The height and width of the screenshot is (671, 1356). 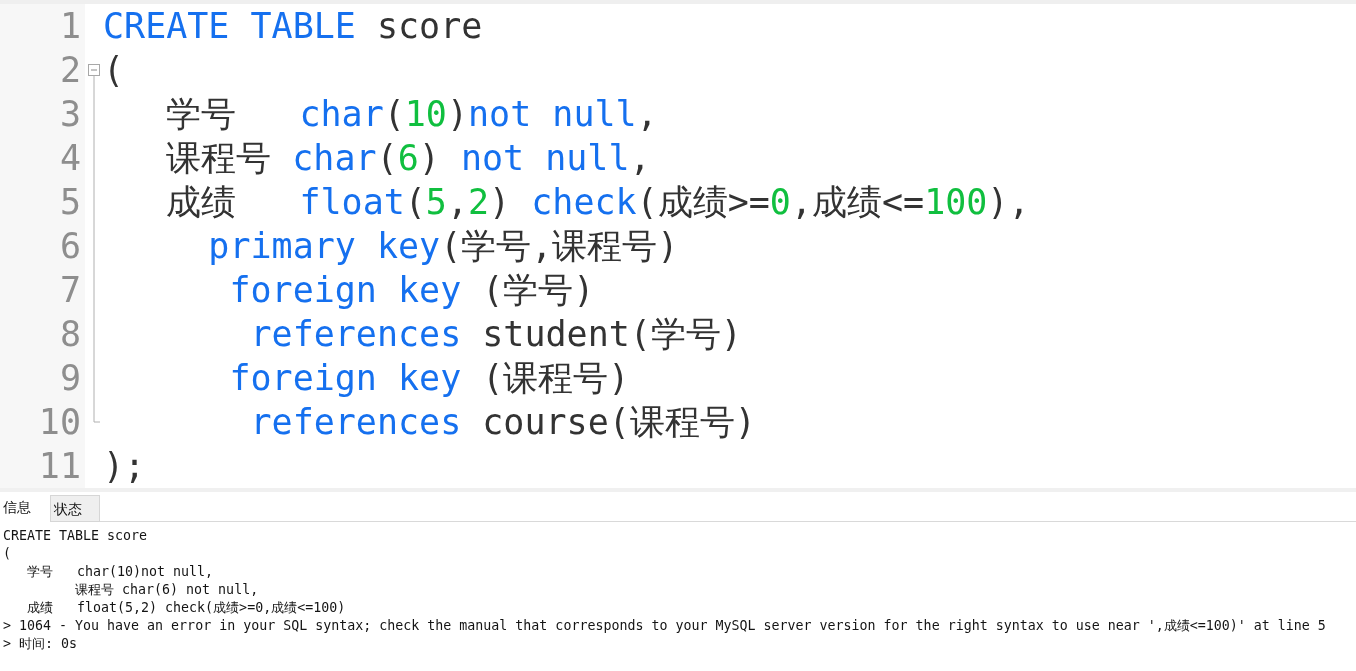 I want to click on line-number: 7, so click(x=70, y=290).